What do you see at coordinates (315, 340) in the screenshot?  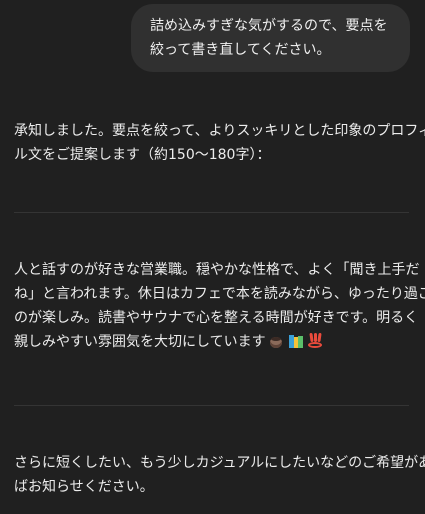 I see `hot-springs-icon` at bounding box center [315, 340].